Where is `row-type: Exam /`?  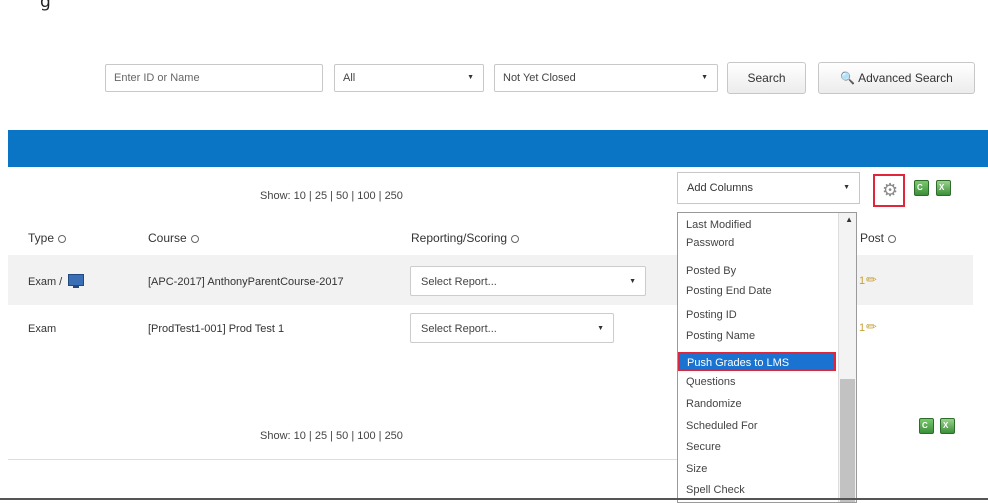 row-type: Exam / is located at coordinates (45, 282).